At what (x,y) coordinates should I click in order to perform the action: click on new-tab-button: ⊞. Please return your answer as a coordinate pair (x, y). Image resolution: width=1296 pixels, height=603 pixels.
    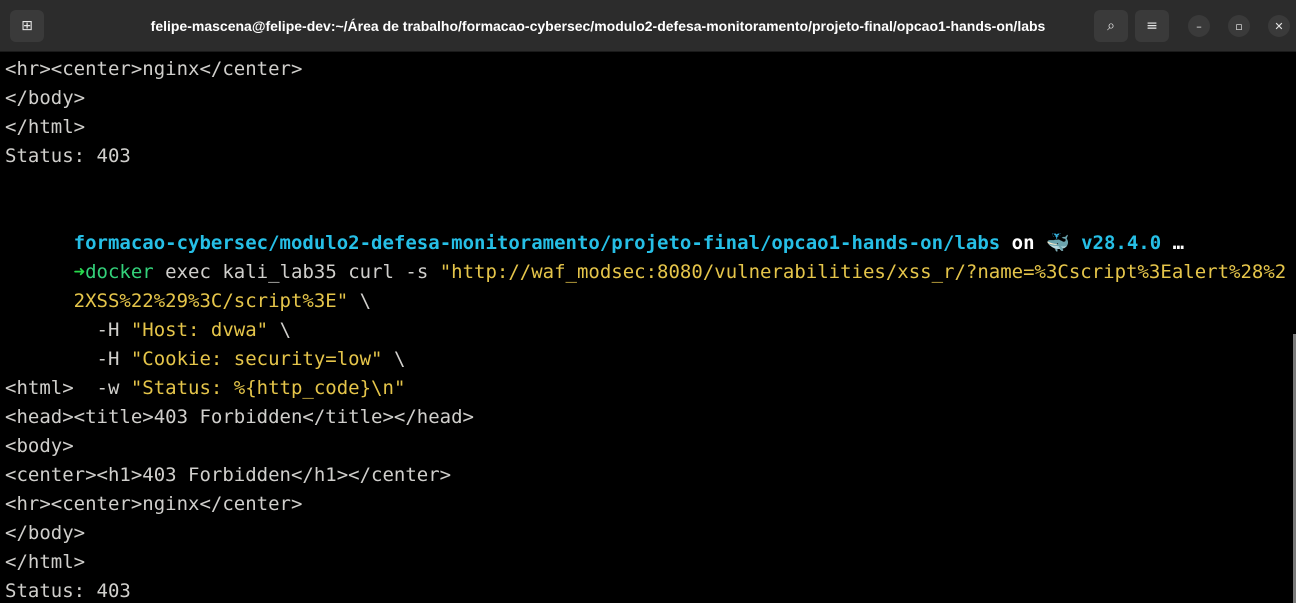
    Looking at the image, I should click on (27, 26).